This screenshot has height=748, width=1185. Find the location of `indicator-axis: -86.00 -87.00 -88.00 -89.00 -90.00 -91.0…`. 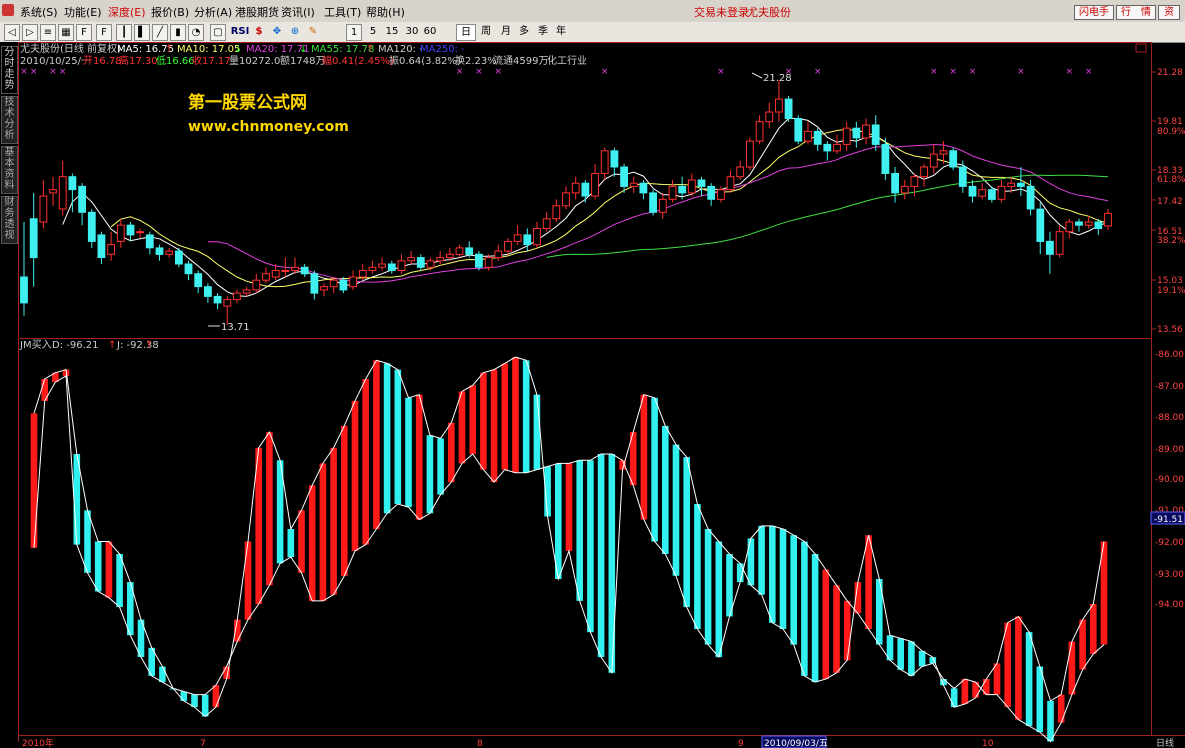

indicator-axis: -86.00 -87.00 -88.00 -89.00 -90.00 -91.0… is located at coordinates (1169, 480).